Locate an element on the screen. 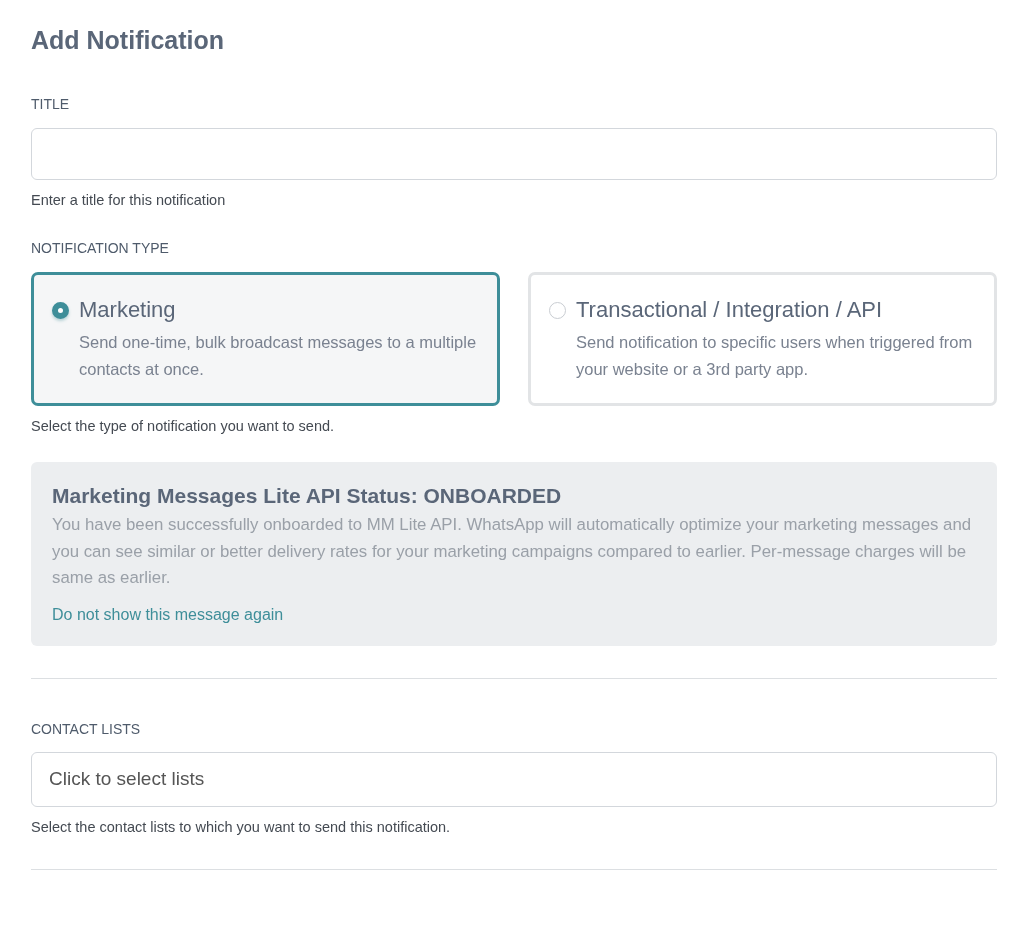 The height and width of the screenshot is (936, 1024). title-input-field is located at coordinates (514, 154).